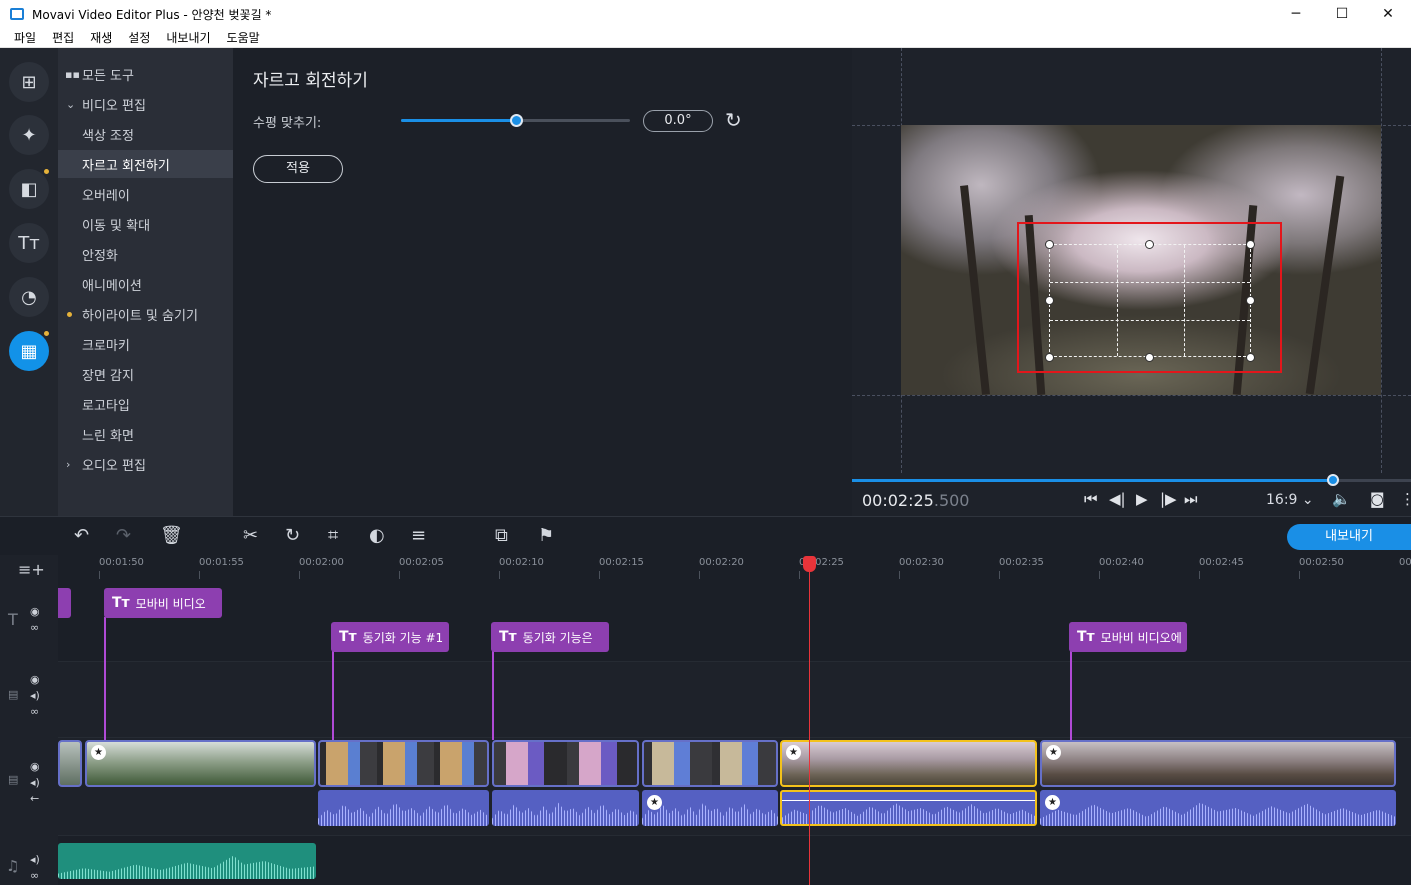 The height and width of the screenshot is (885, 1411). I want to click on skip-start-icon: ⏮, so click(1091, 499).